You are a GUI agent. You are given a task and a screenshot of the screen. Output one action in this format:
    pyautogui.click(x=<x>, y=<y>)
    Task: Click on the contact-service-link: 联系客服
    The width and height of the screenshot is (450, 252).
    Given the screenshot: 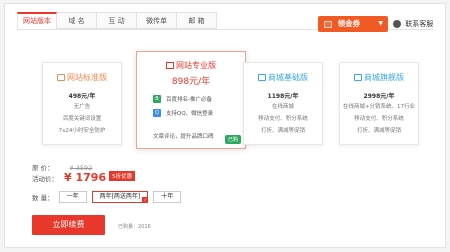 What is the action you would take?
    pyautogui.click(x=413, y=24)
    